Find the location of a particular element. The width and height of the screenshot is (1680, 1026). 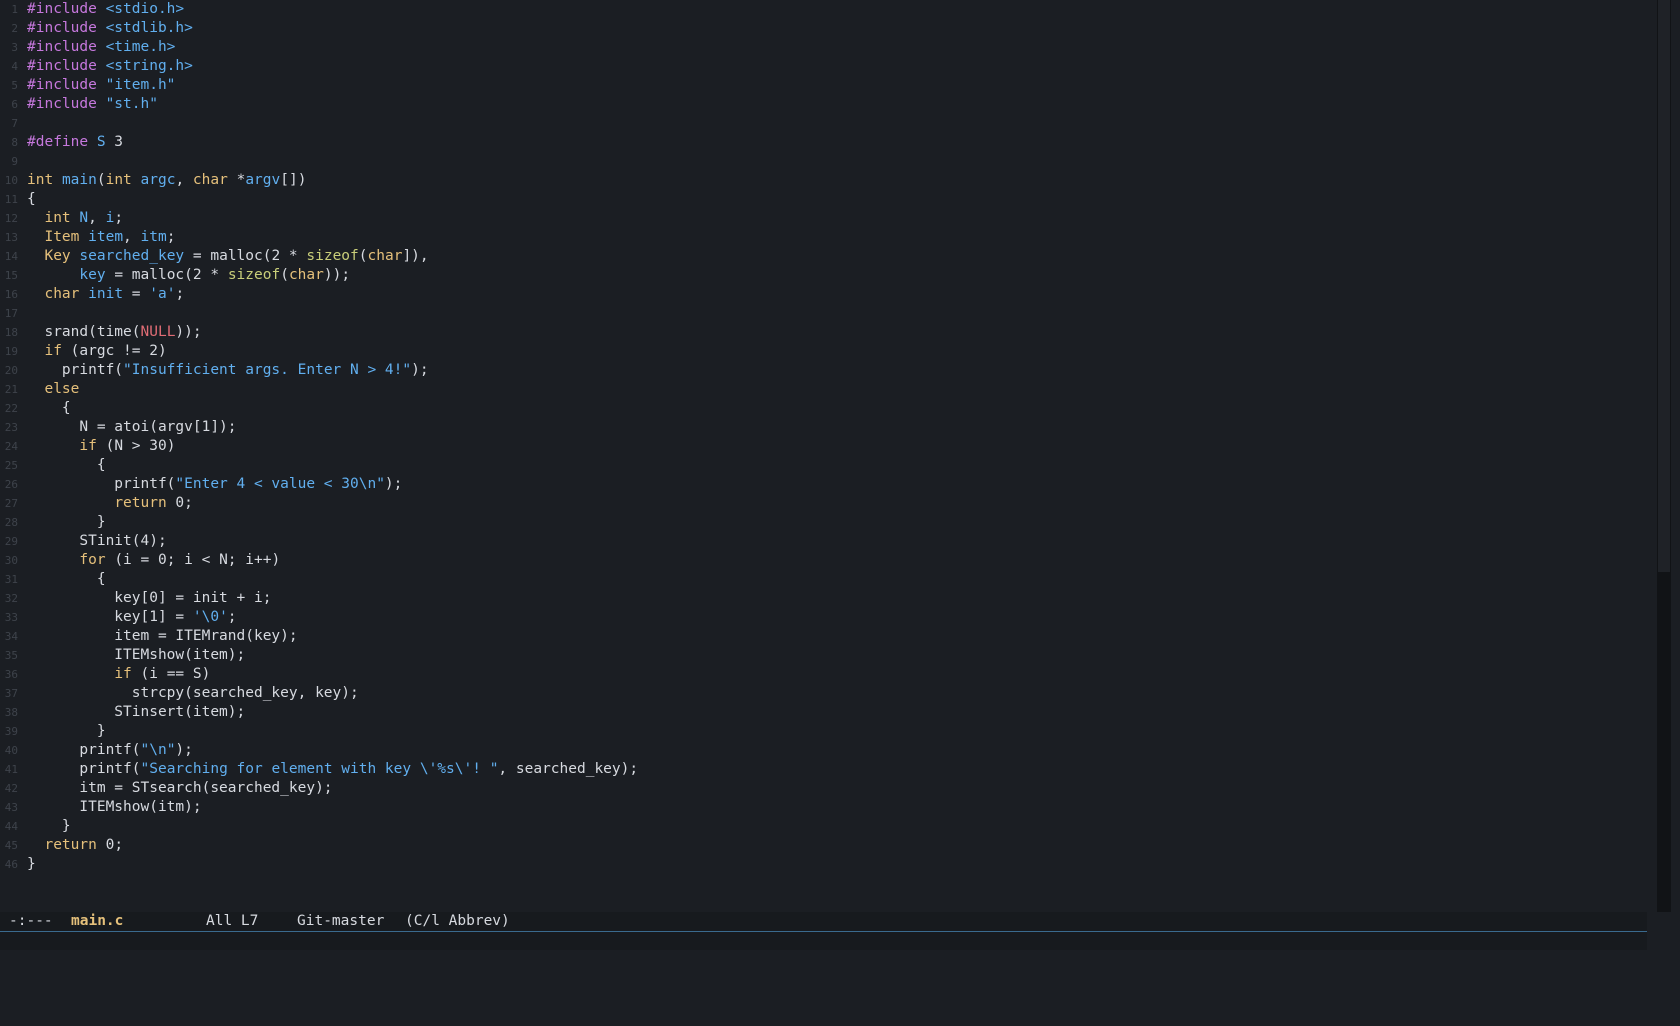

code-token: else is located at coordinates (62, 389).